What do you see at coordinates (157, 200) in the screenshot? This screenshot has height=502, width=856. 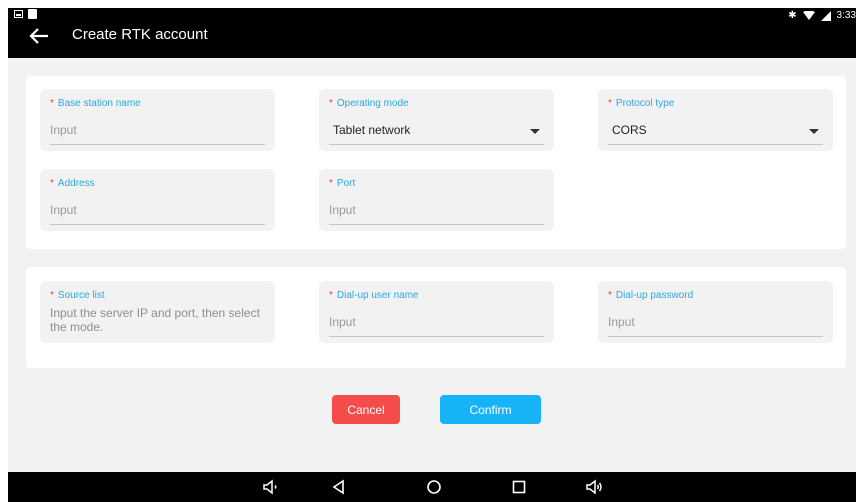 I see `address-field: * Address Input` at bounding box center [157, 200].